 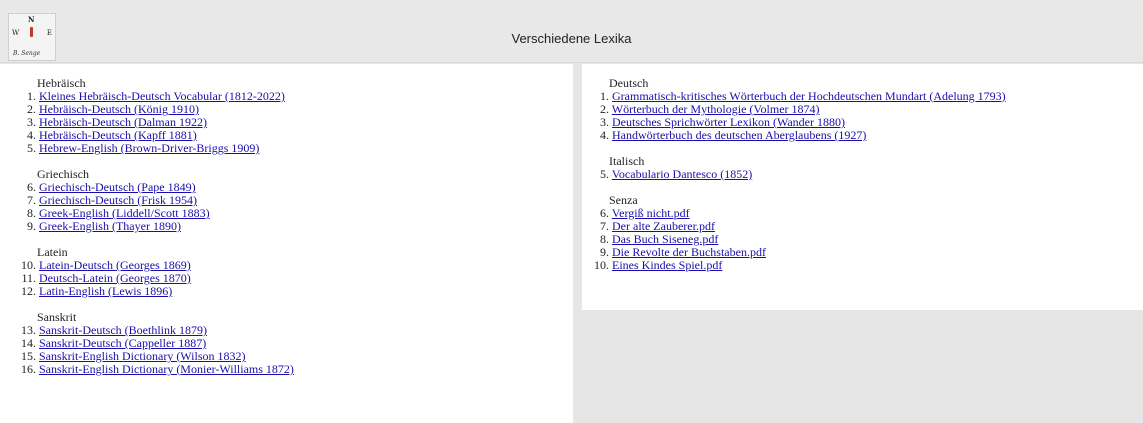 I want to click on lexicon-link: Hebräisch-Deutsch (König 1910), so click(x=119, y=109).